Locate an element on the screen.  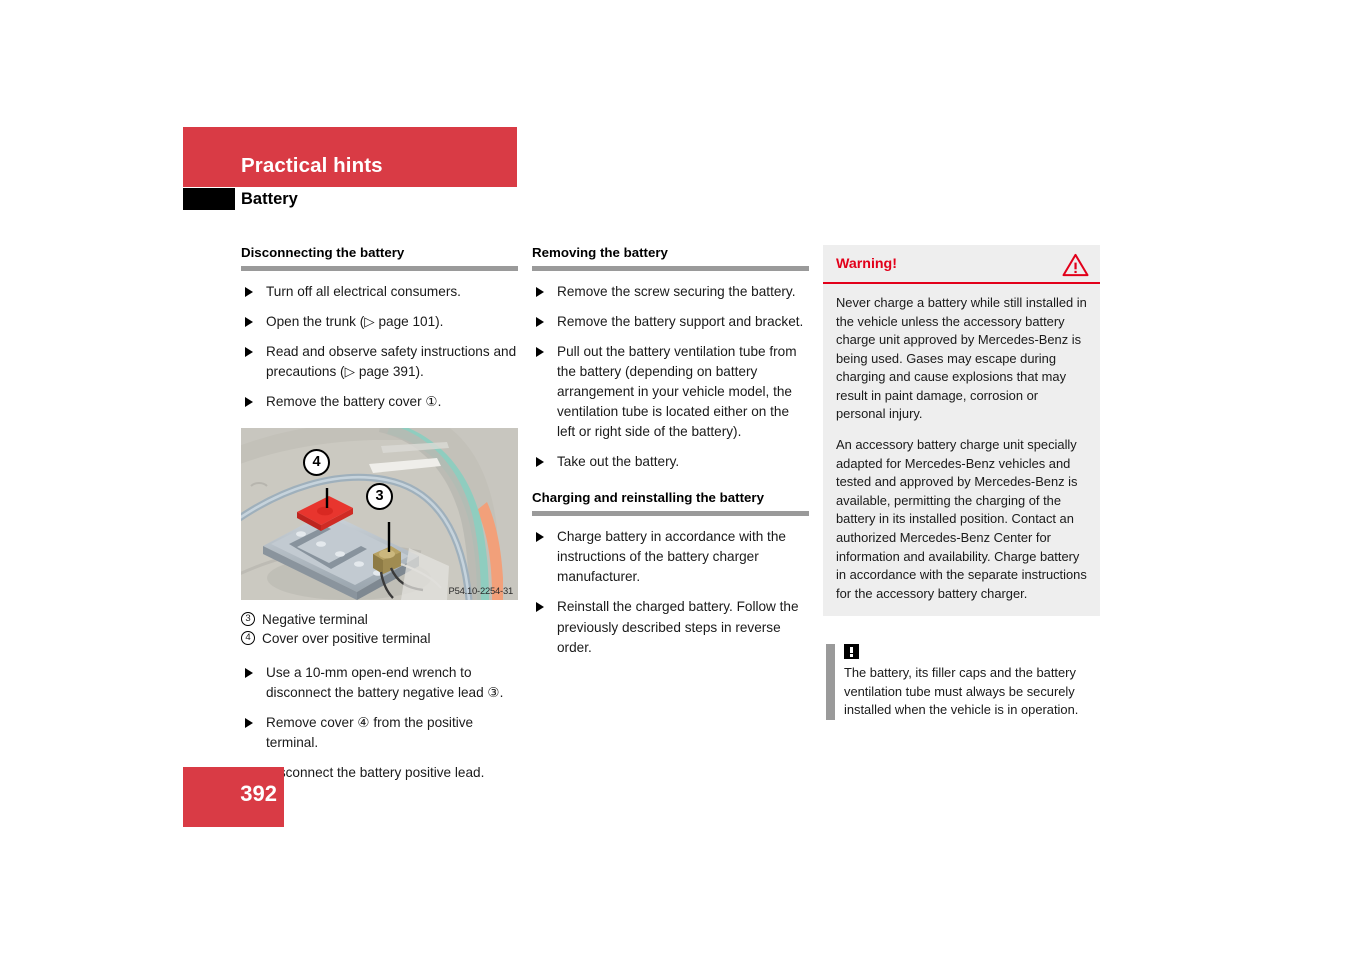
figure-callout-3: 3 is located at coordinates (379, 497).